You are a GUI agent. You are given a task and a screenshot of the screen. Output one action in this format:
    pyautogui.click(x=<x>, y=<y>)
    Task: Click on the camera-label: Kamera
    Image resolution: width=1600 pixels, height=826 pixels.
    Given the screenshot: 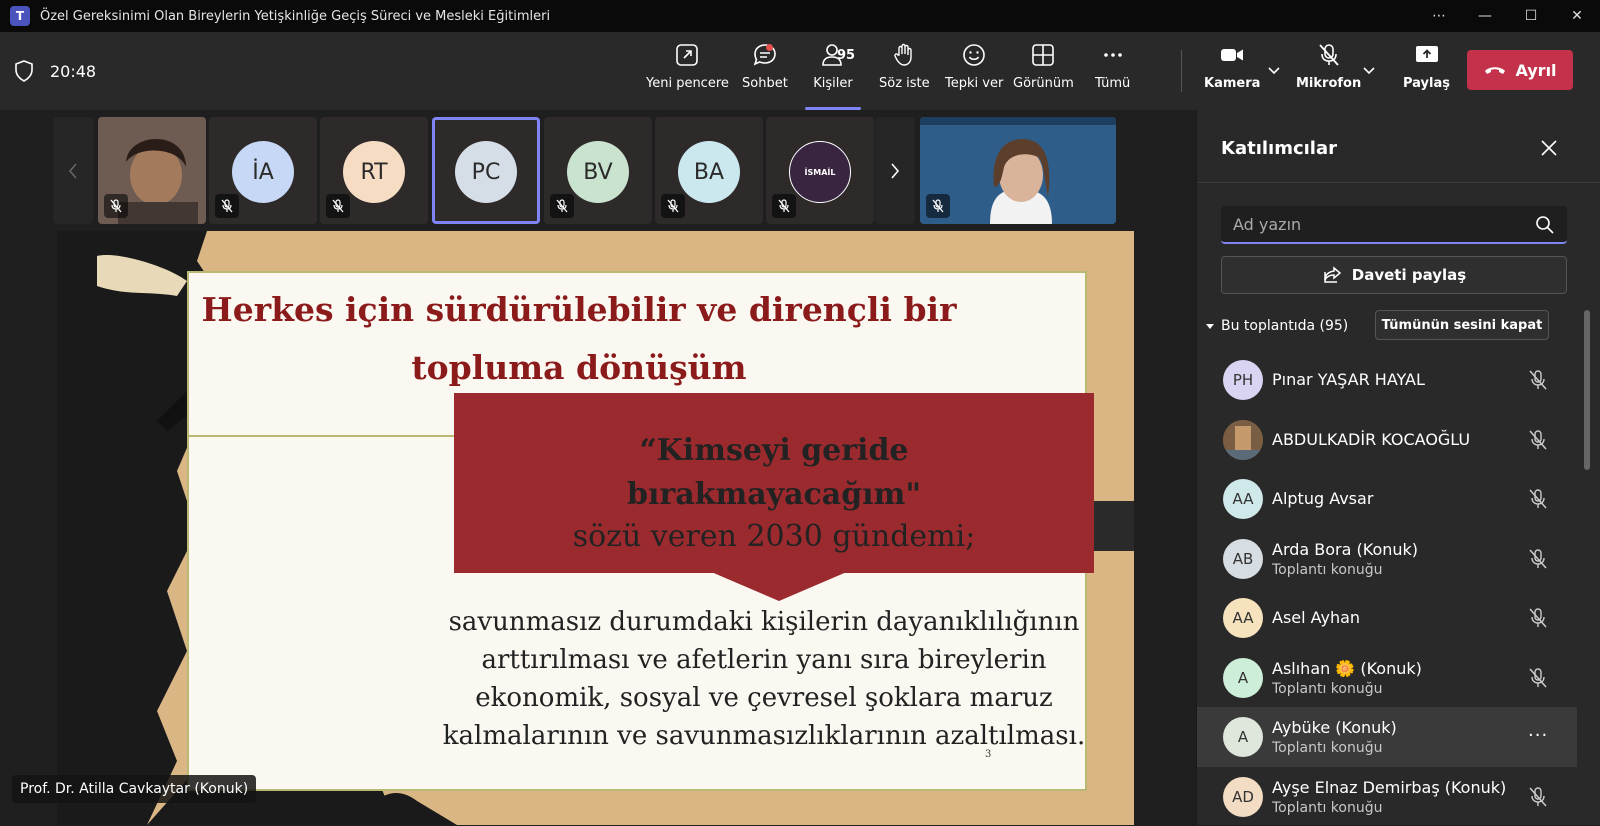 What is the action you would take?
    pyautogui.click(x=1232, y=83)
    